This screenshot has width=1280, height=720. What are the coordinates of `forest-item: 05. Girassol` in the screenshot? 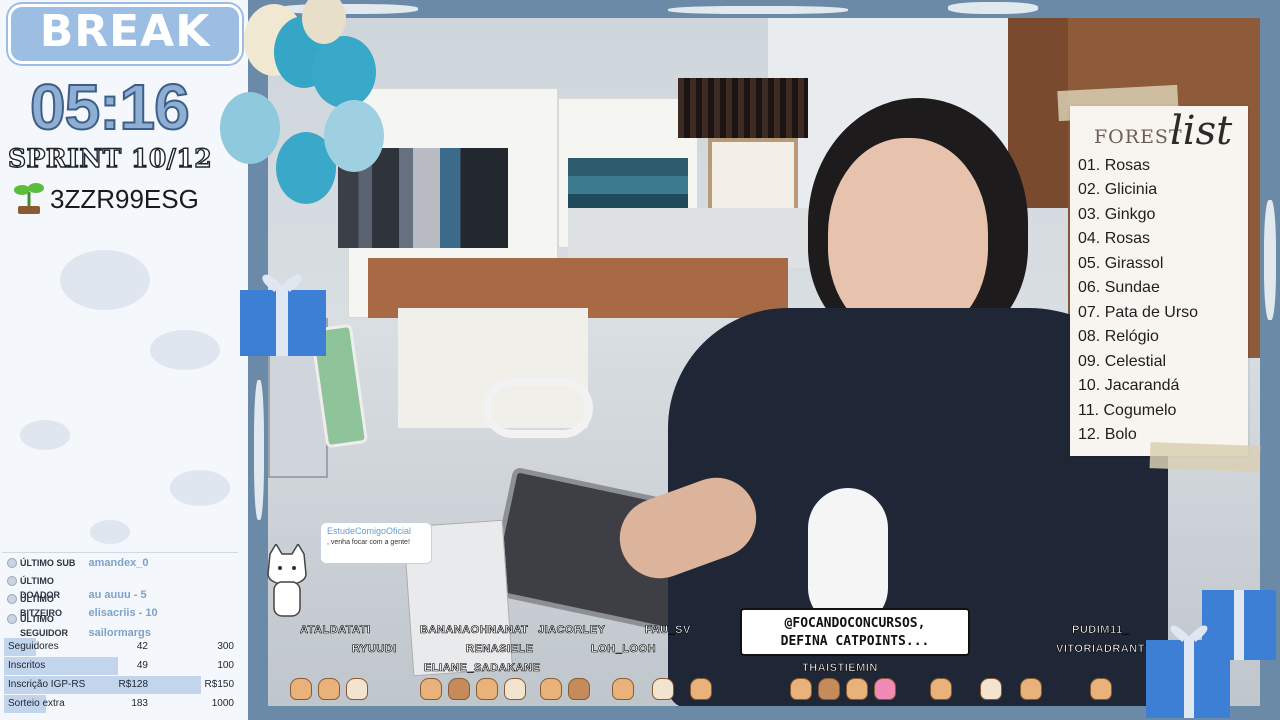 It's located at (1121, 263).